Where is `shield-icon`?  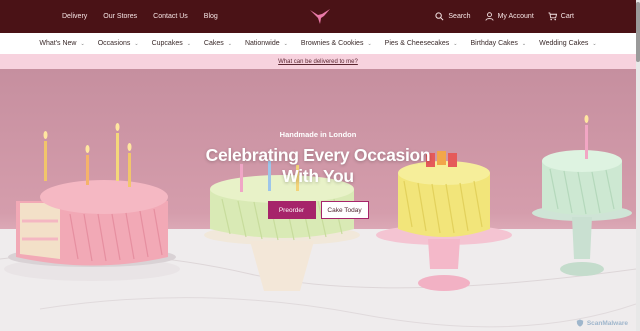
shield-icon is located at coordinates (580, 323).